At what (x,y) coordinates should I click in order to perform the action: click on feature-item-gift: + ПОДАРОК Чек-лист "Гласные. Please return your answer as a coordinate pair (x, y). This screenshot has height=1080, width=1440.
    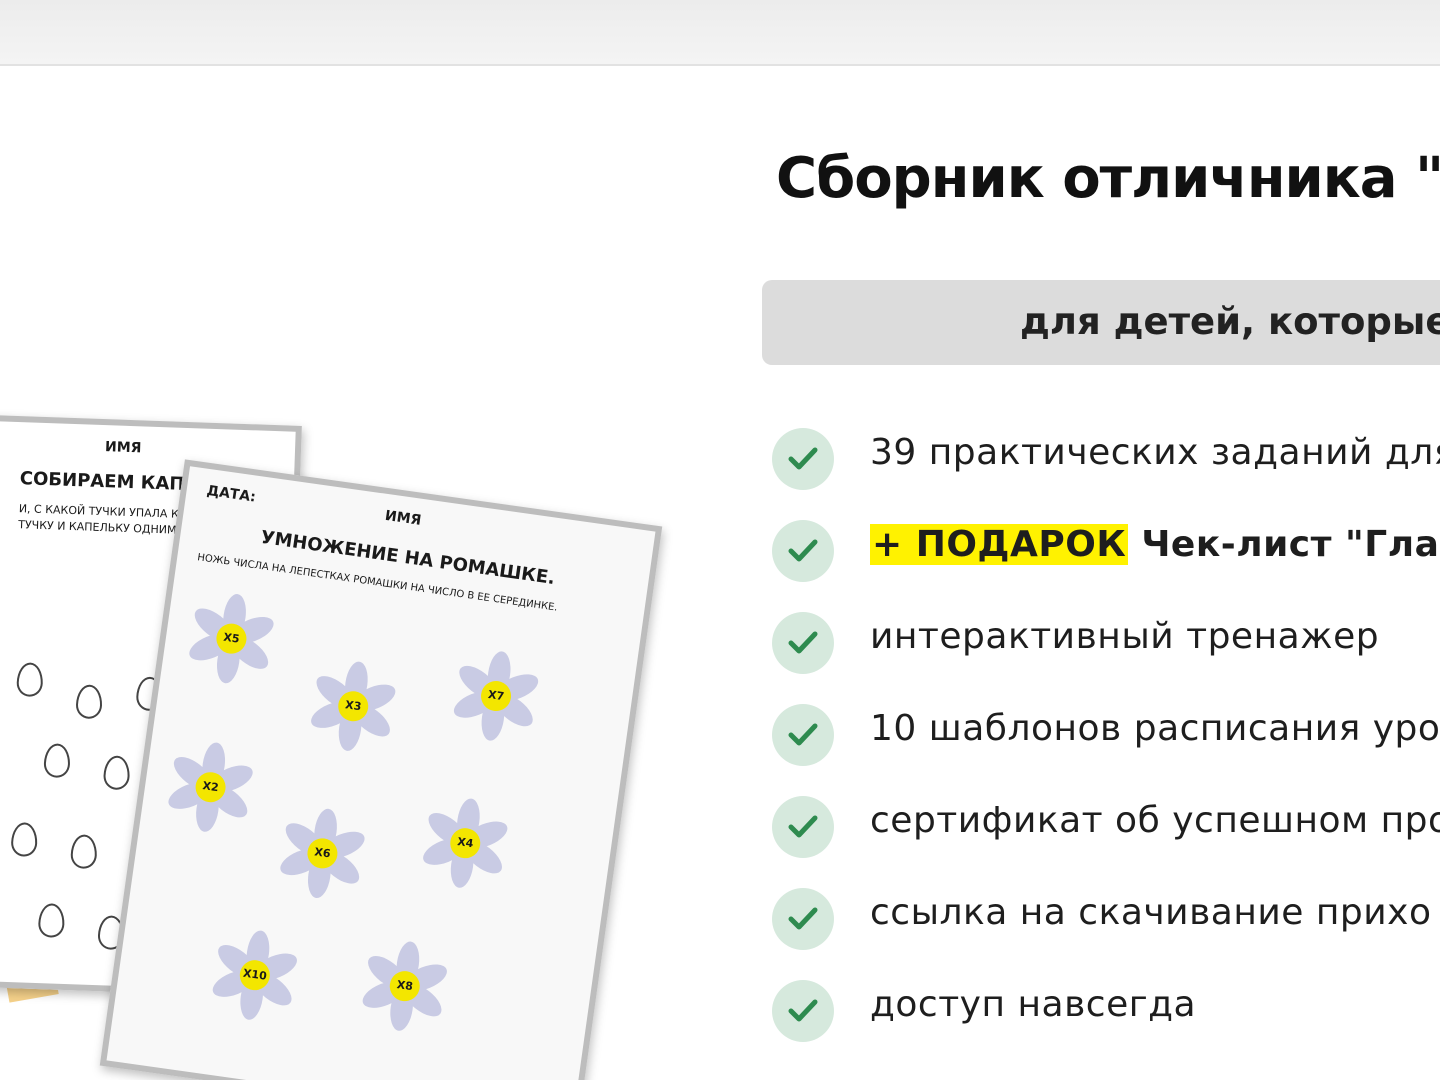
    Looking at the image, I should click on (1106, 547).